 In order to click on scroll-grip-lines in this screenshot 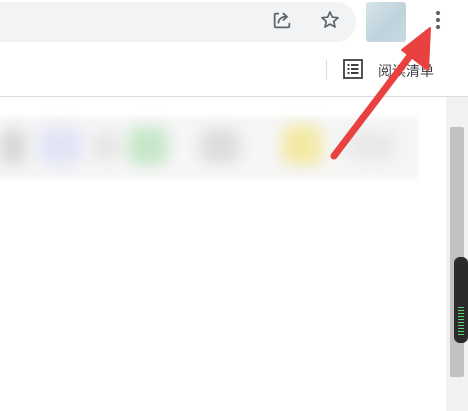, I will do `click(461, 322)`.